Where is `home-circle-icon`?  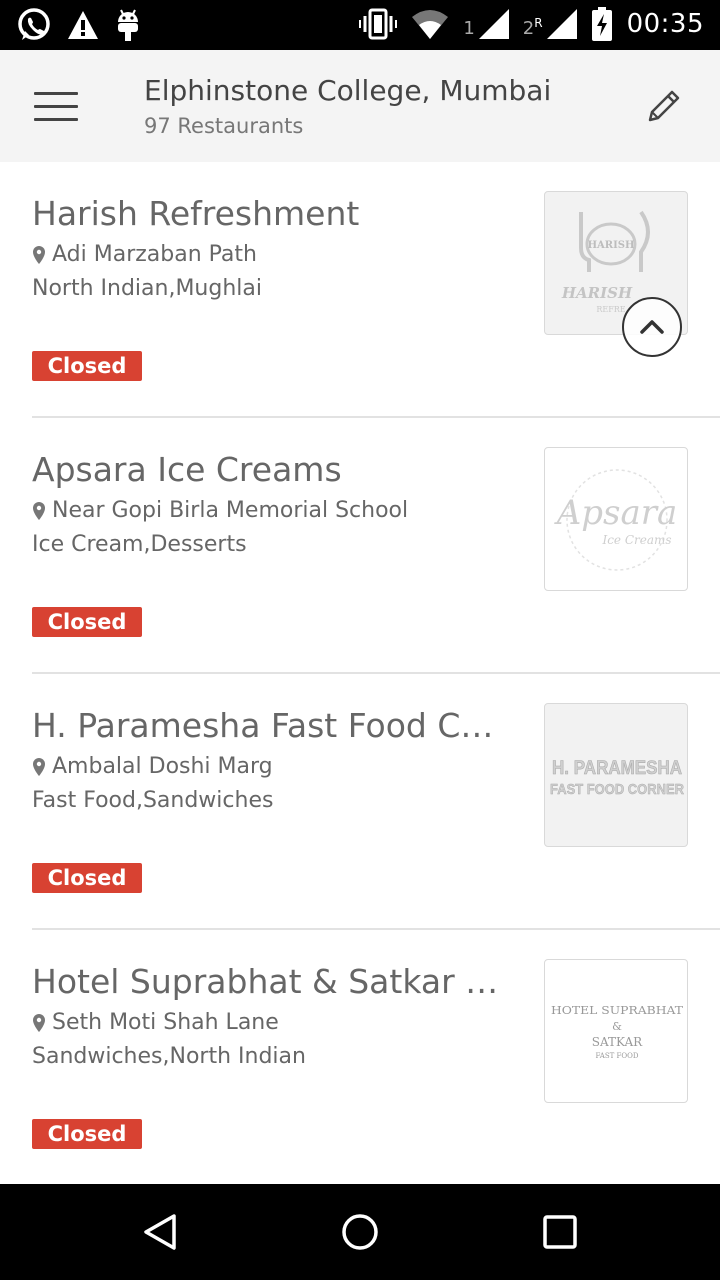
home-circle-icon is located at coordinates (360, 1232).